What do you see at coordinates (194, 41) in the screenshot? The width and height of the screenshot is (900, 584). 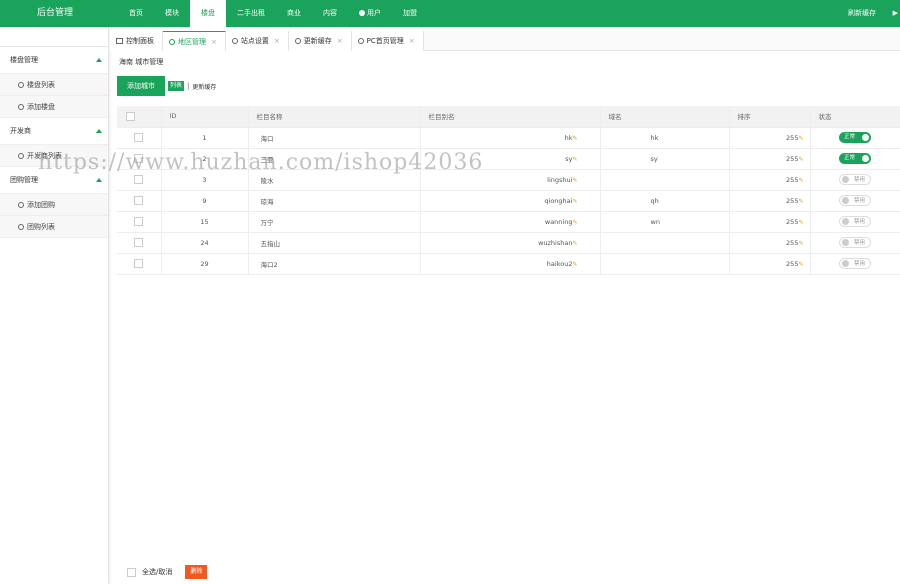 I see `tab-region: 地区管理 ×` at bounding box center [194, 41].